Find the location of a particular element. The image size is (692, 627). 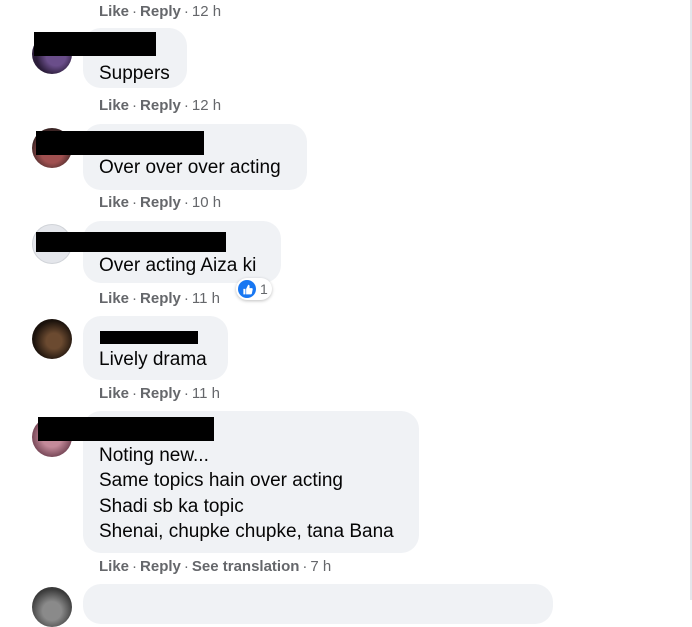

comment-actions: Like · Reply · See translation · 7 h is located at coordinates (215, 566).